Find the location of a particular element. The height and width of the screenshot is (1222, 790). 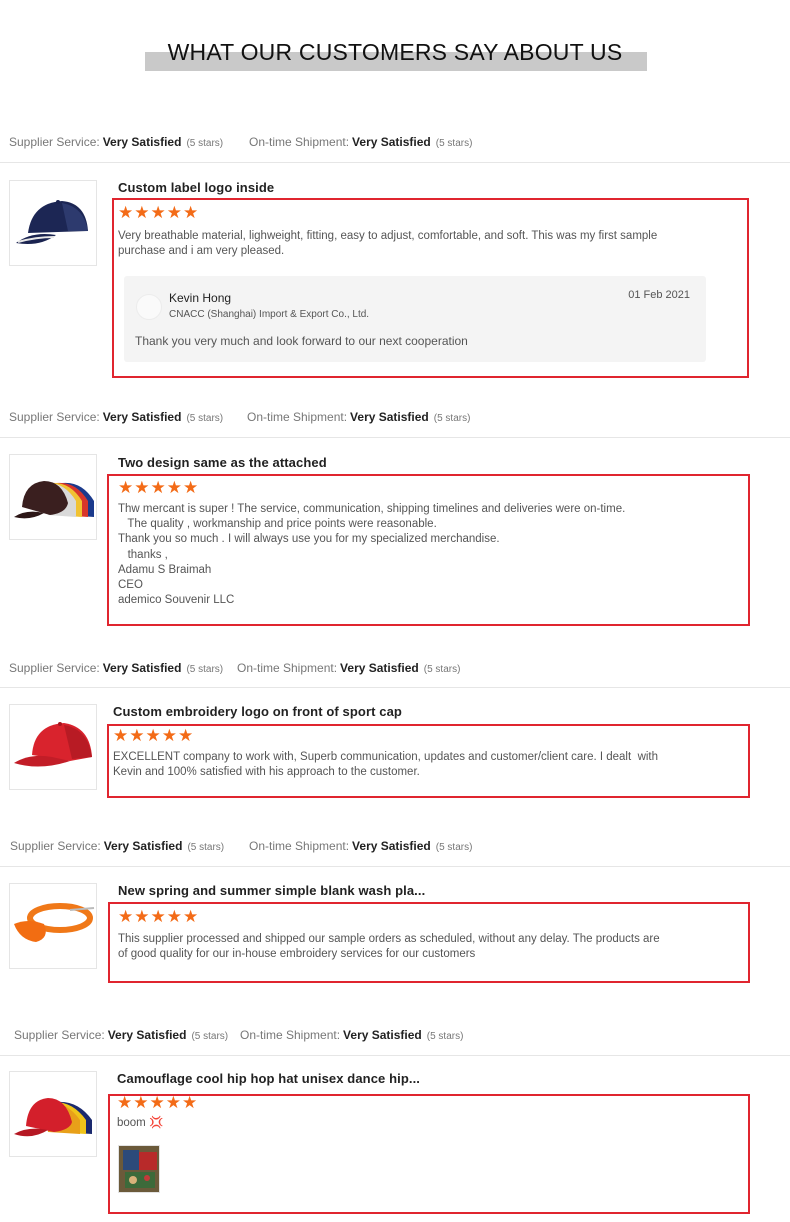

avatar is located at coordinates (149, 307).